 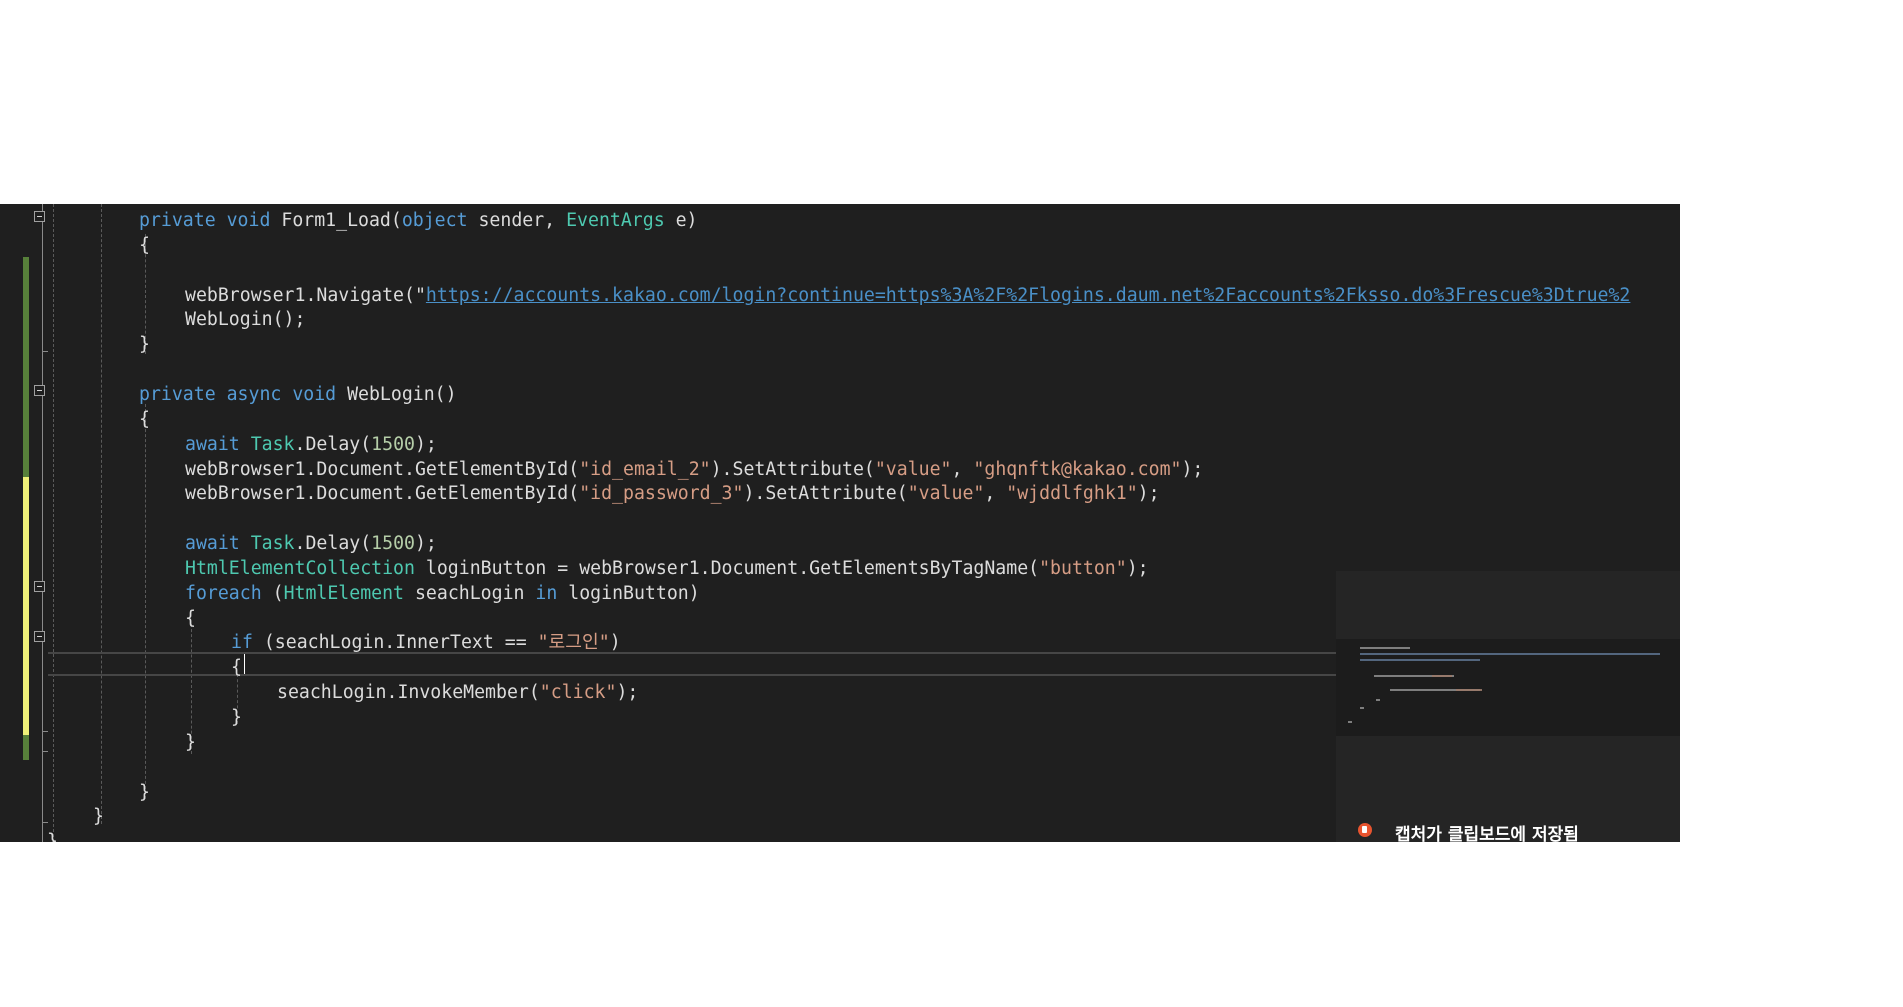 I want to click on code-token: "로그인", so click(x=573, y=643).